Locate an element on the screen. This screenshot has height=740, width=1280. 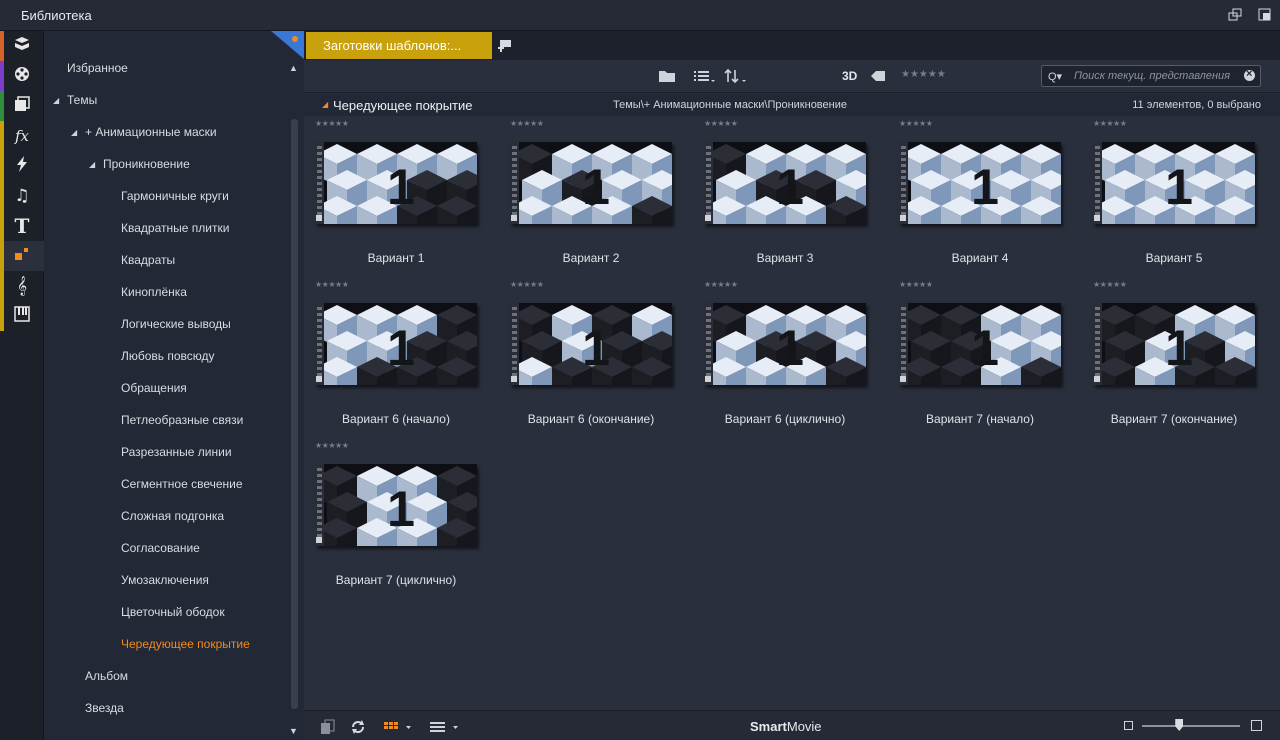
tree-item: Звезда is located at coordinates (104, 708).